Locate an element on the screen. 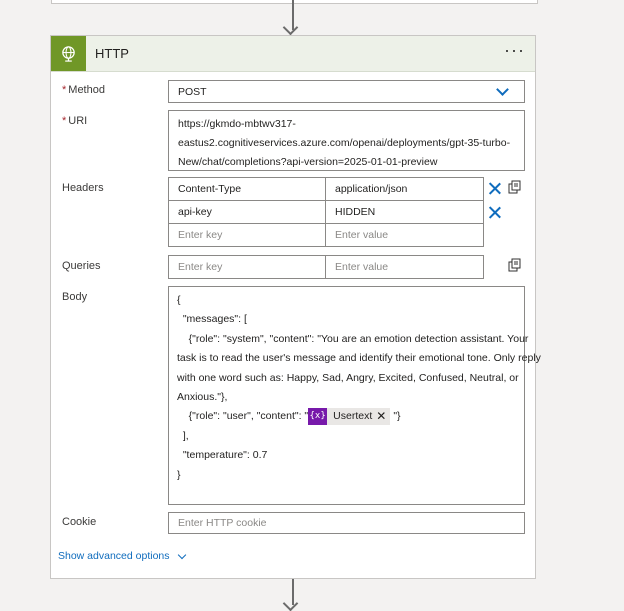 This screenshot has height=611, width=624. token-label: Usertext is located at coordinates (353, 415).